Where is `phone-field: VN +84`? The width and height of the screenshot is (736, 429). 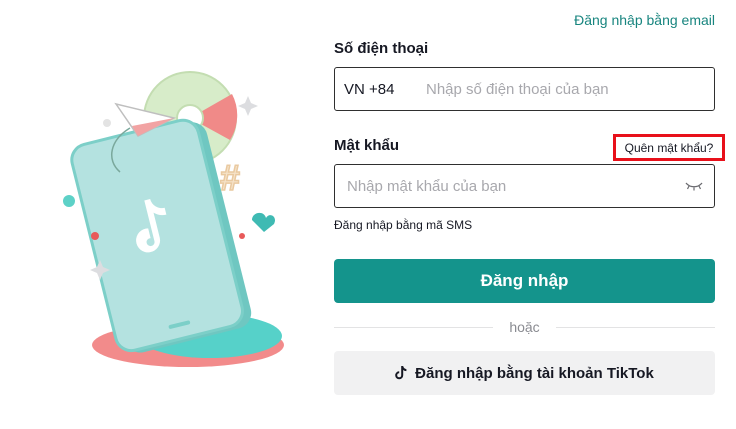 phone-field: VN +84 is located at coordinates (524, 89).